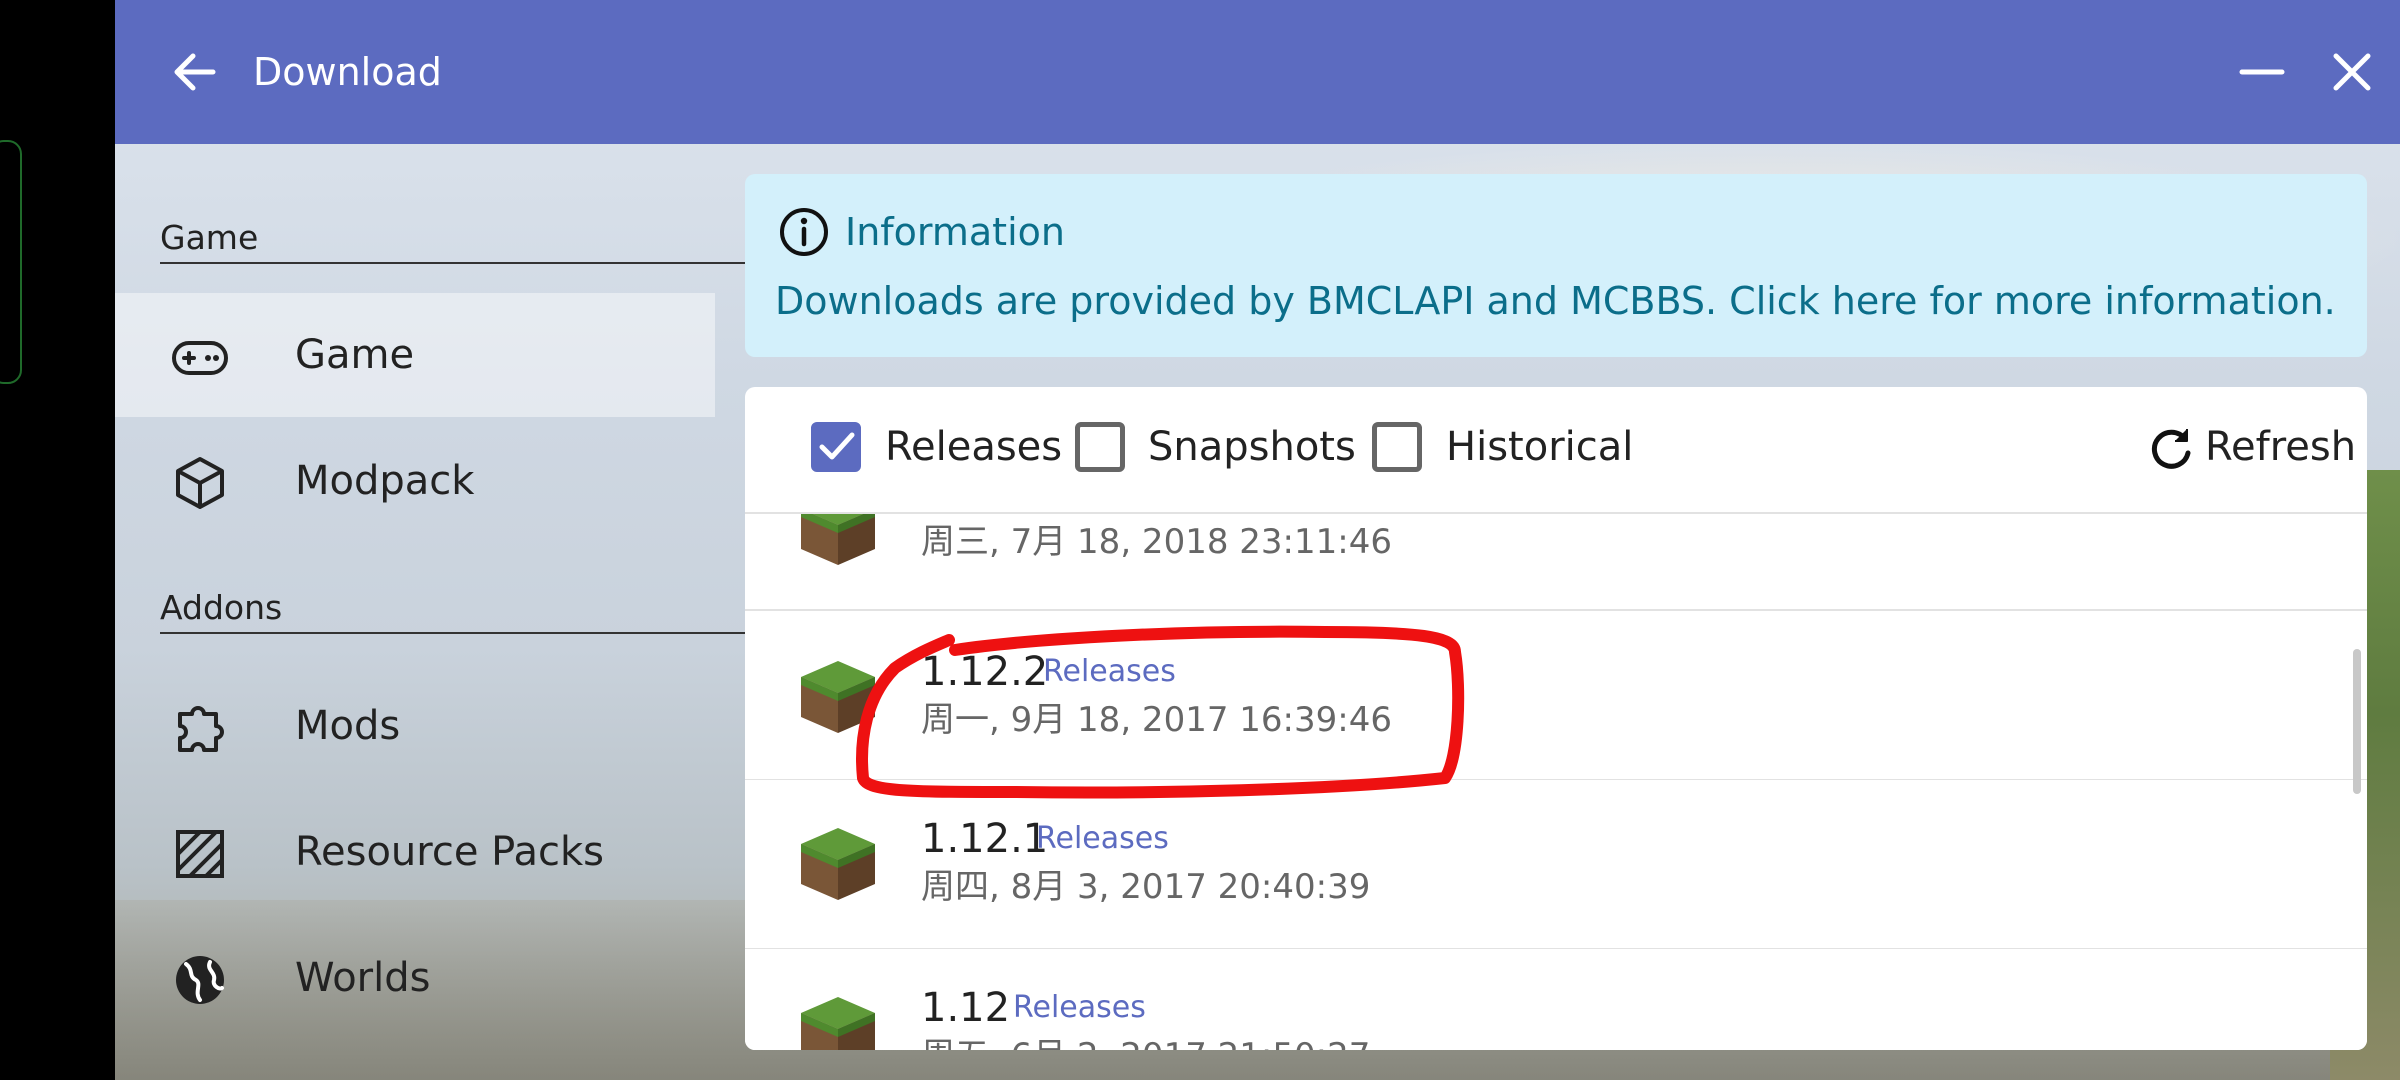 The width and height of the screenshot is (2400, 1080). What do you see at coordinates (348, 726) in the screenshot?
I see `sidebar-item-label: Mods` at bounding box center [348, 726].